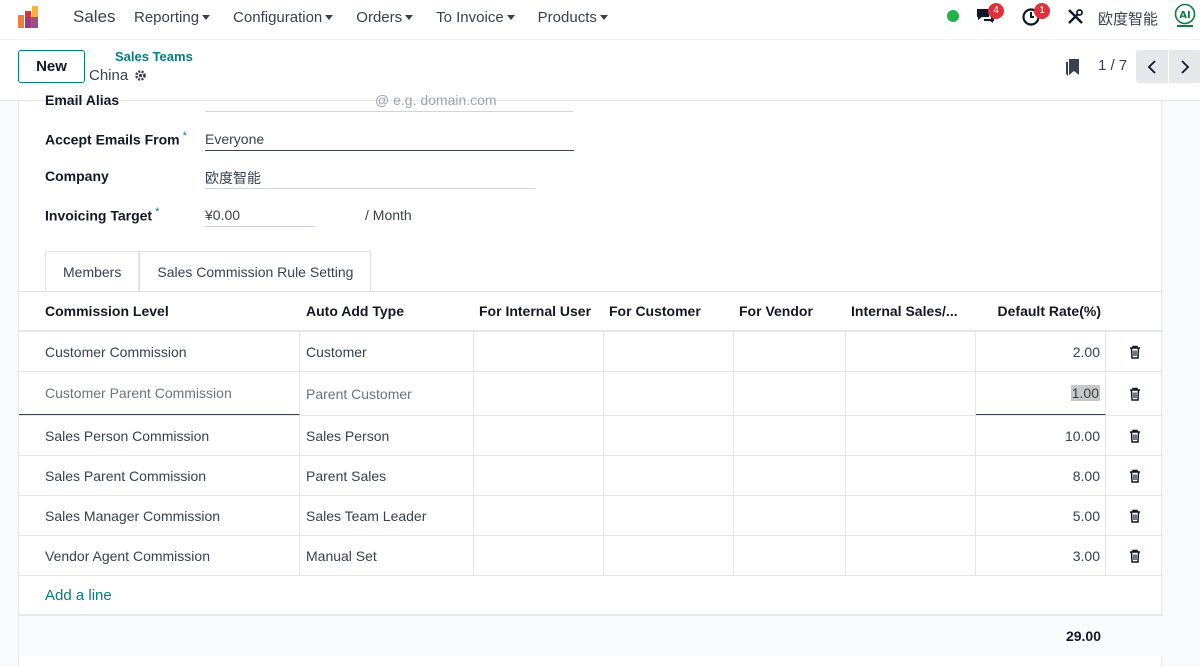 This screenshot has height=667, width=1200. I want to click on tab-members: Members, so click(92, 271).